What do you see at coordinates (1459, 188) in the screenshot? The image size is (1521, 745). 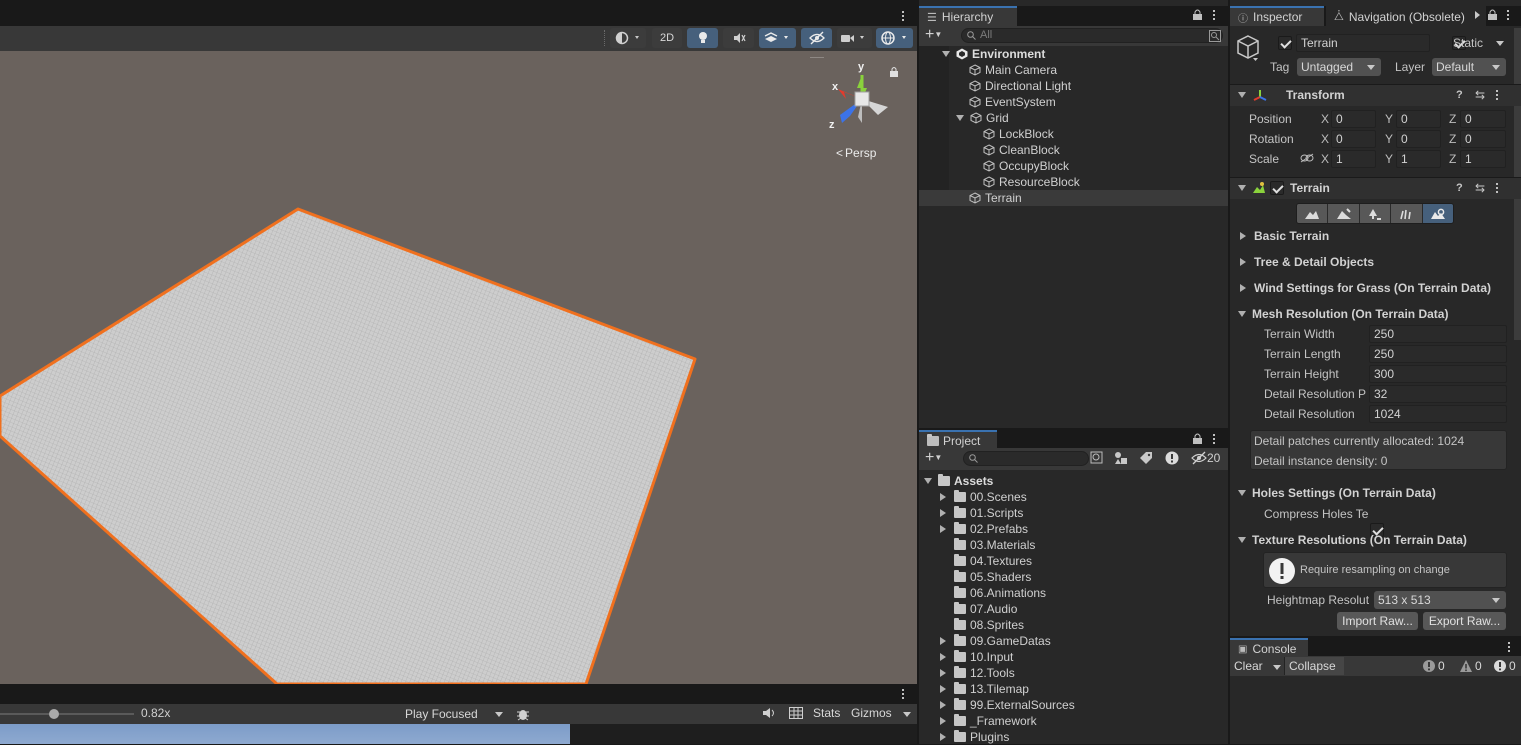 I see `terrain-help-icon: ?` at bounding box center [1459, 188].